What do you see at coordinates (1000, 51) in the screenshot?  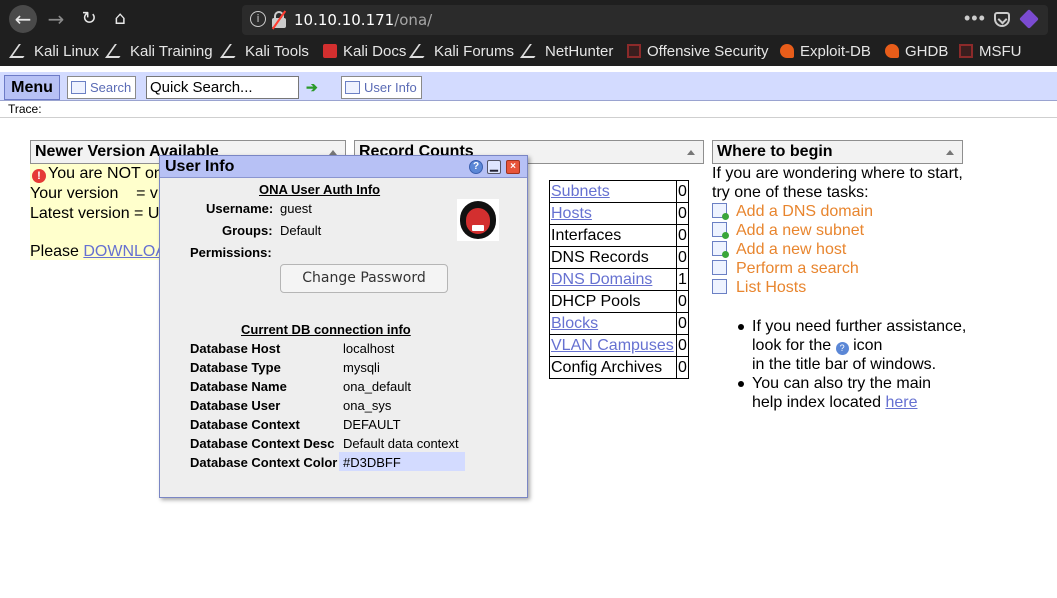 I see `bookmark-label: MSFU` at bounding box center [1000, 51].